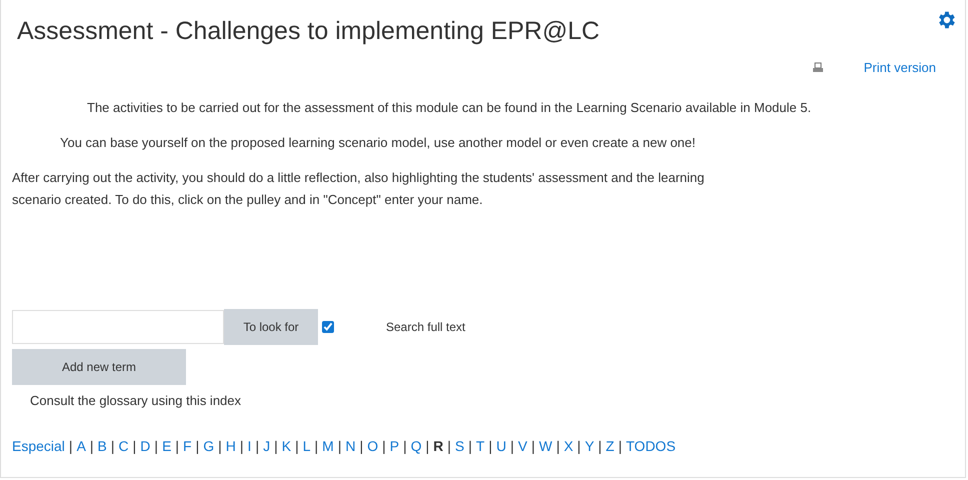 This screenshot has height=480, width=968. What do you see at coordinates (99, 367) in the screenshot?
I see `add-term-button: Add new term` at bounding box center [99, 367].